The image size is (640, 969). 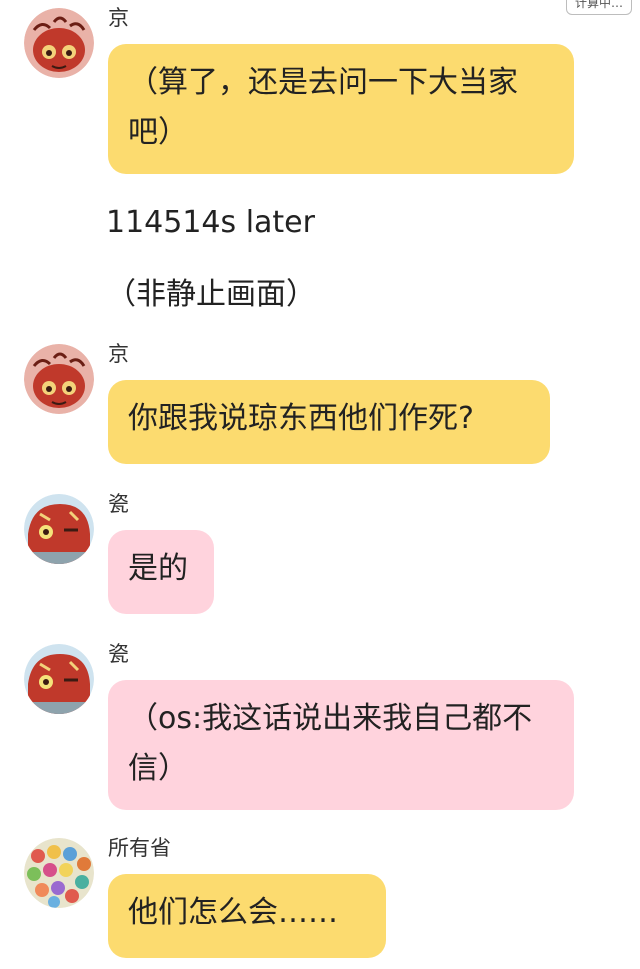 I want to click on message-text: （算了，还是去问一下大当家吧）, so click(x=323, y=107).